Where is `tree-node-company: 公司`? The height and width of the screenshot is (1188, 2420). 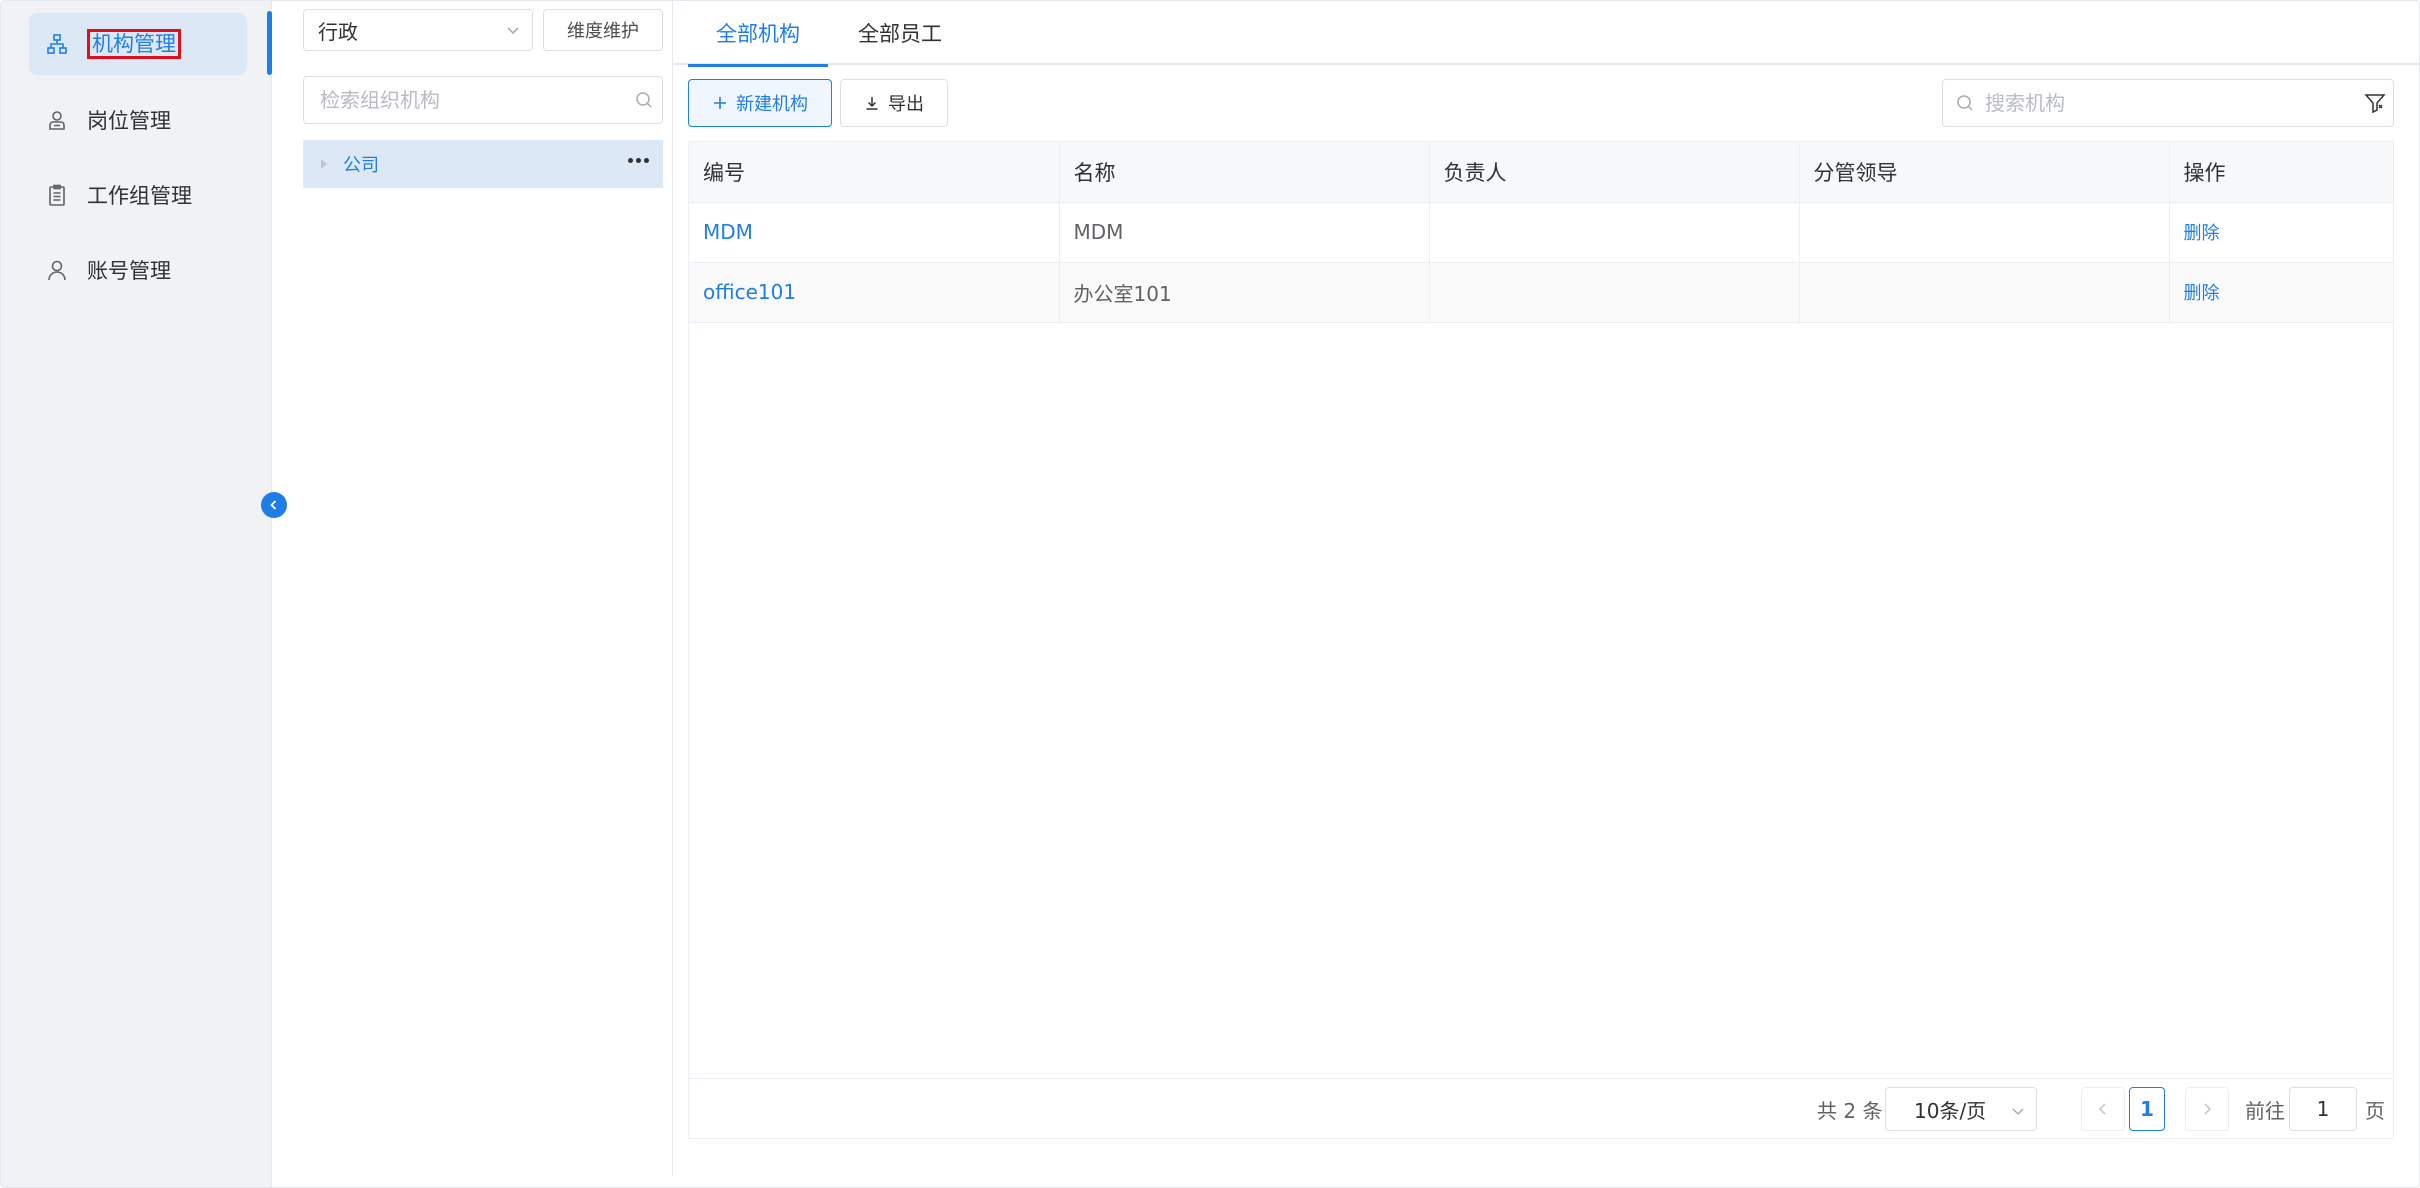 tree-node-company: 公司 is located at coordinates (483, 164).